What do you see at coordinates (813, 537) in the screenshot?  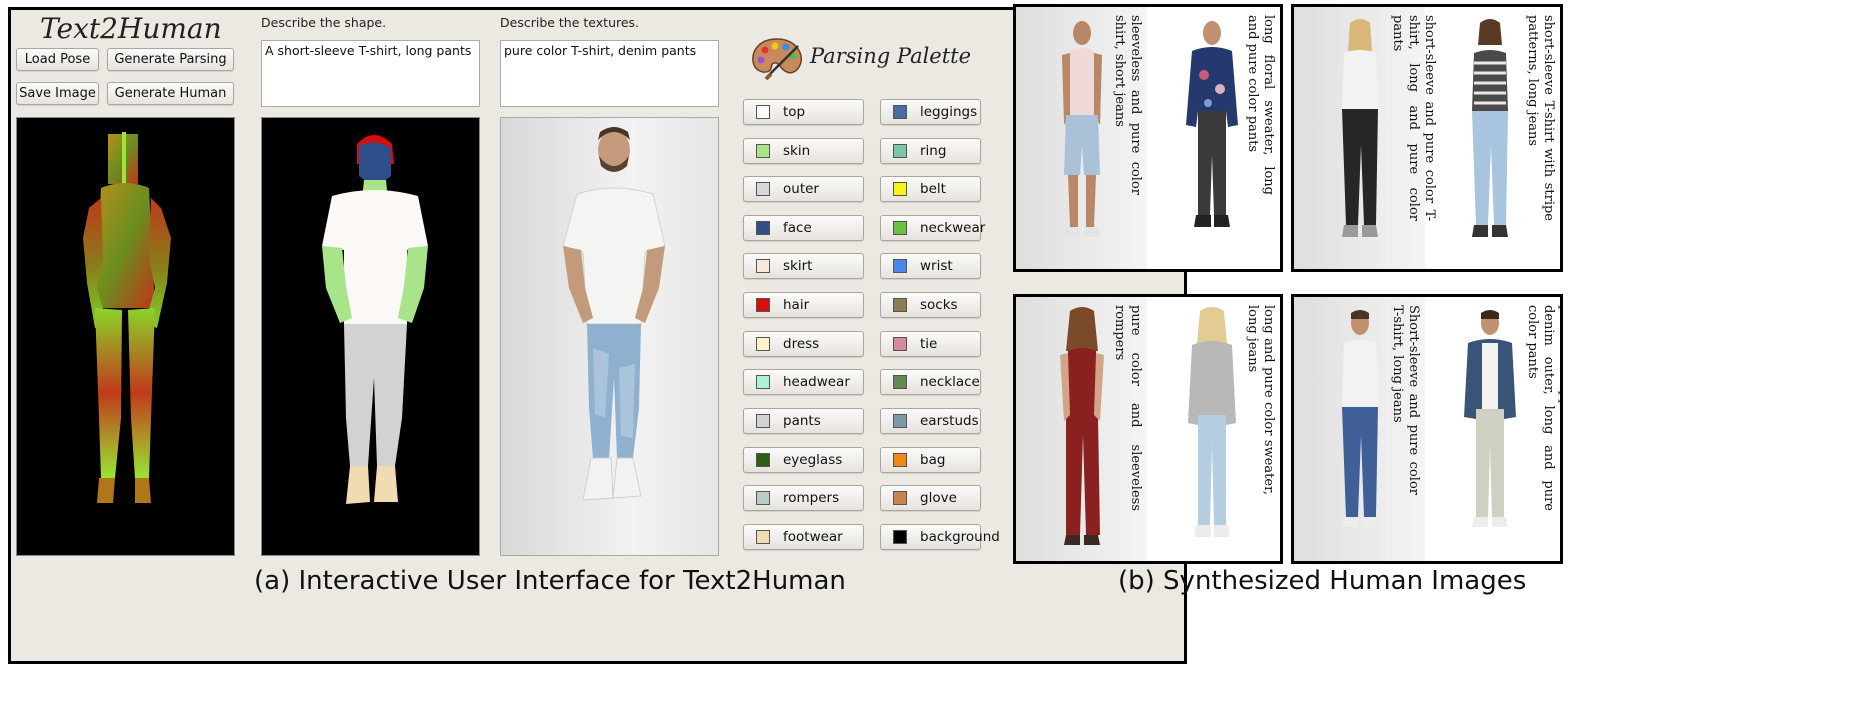 I see `palette-label: footwear` at bounding box center [813, 537].